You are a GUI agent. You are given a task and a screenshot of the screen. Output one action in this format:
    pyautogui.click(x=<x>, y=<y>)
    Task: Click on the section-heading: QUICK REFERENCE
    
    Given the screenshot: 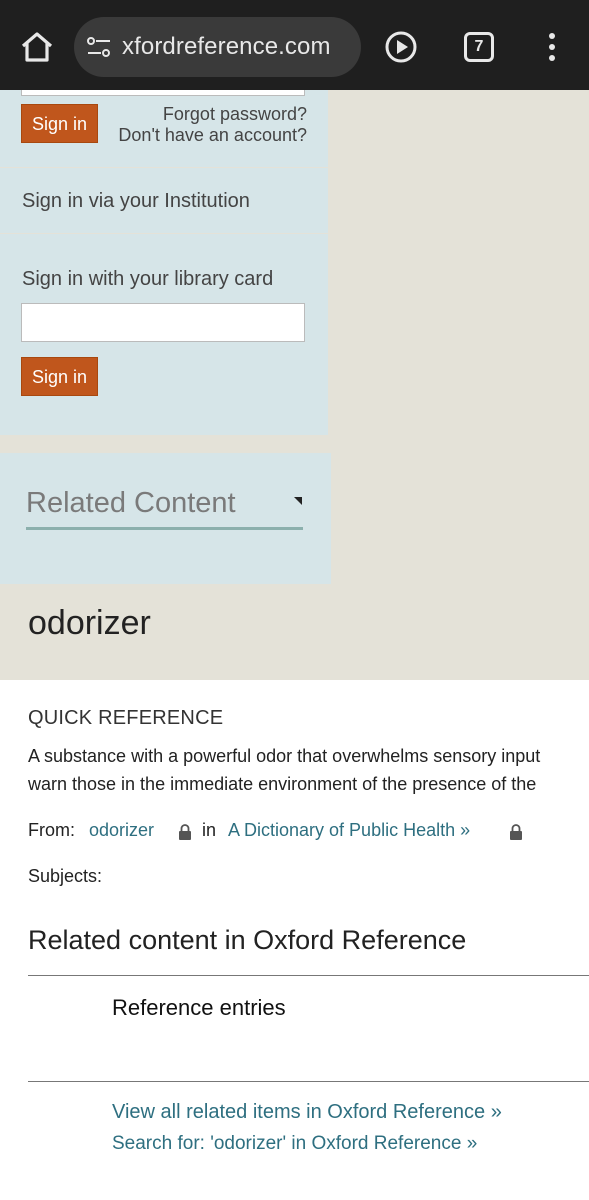 What is the action you would take?
    pyautogui.click(x=126, y=718)
    